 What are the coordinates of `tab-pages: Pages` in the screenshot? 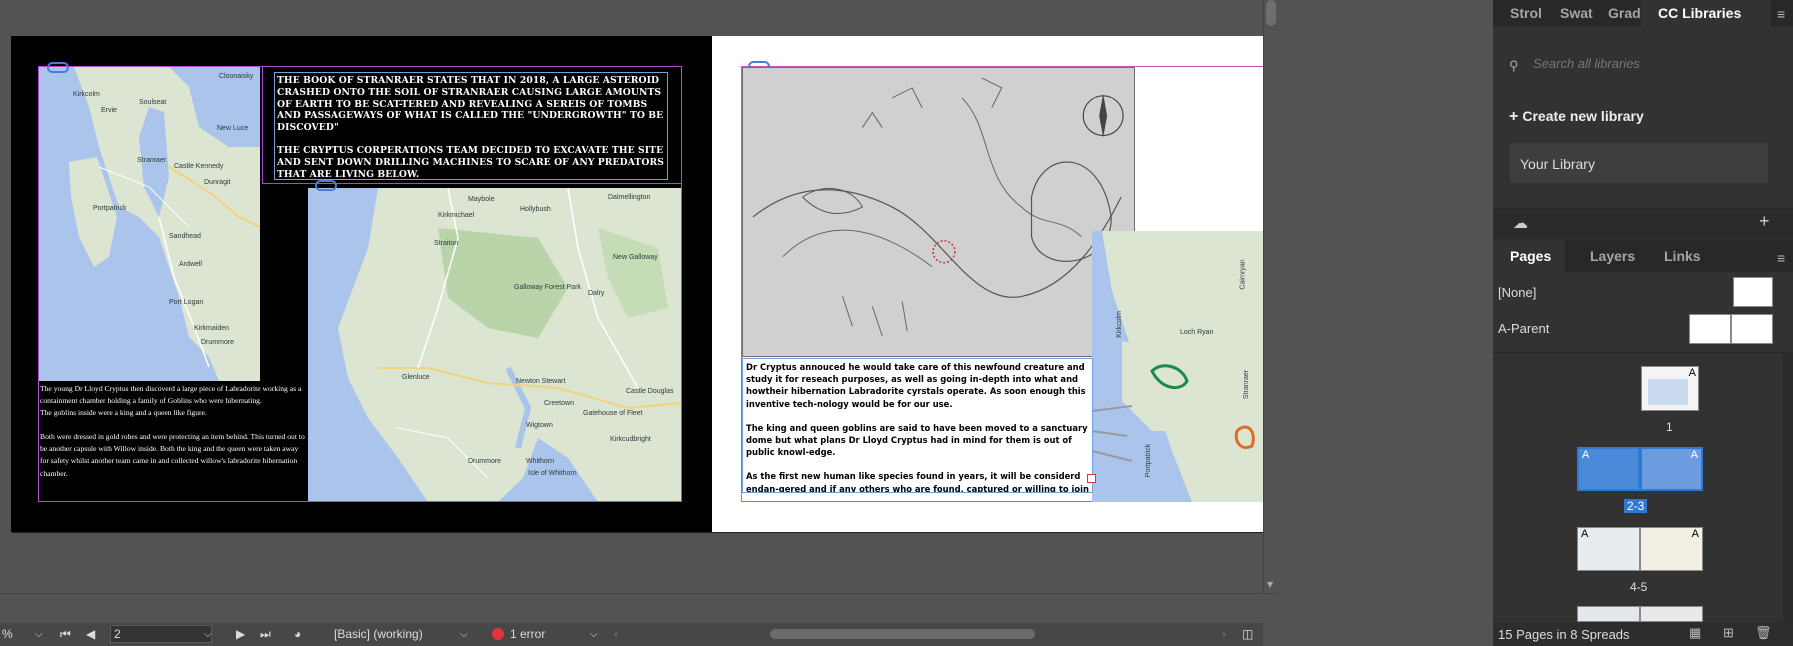 It's located at (1529, 256).